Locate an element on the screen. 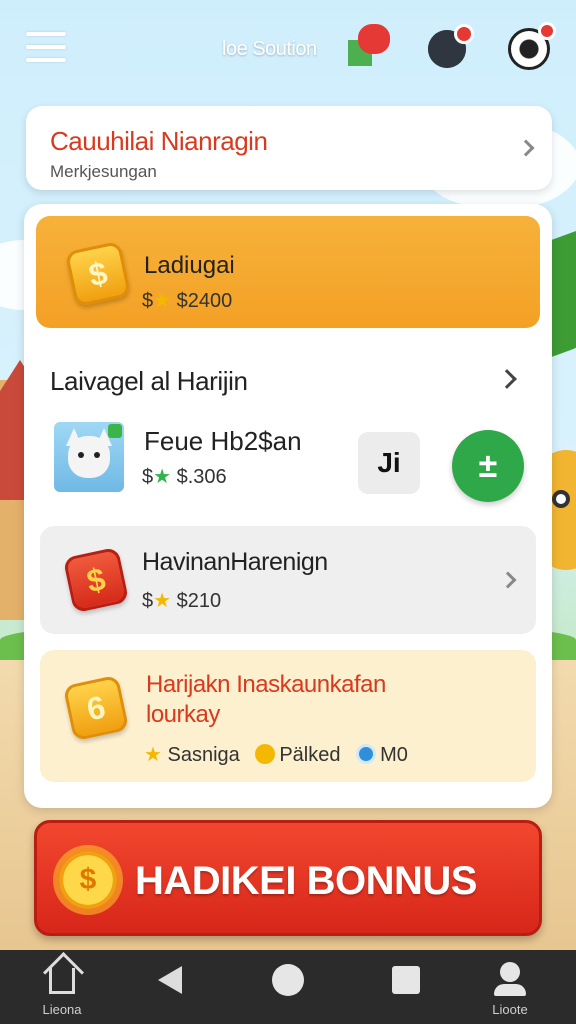 The height and width of the screenshot is (1024, 576). top-header: loe Soution is located at coordinates (288, 48).